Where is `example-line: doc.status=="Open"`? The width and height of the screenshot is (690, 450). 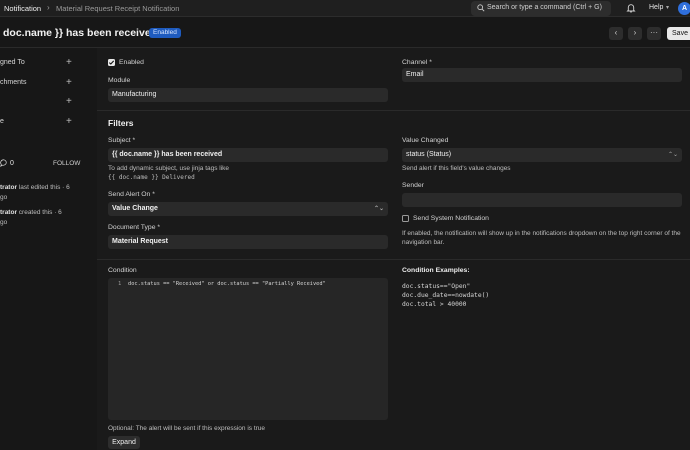 example-line: doc.status=="Open" is located at coordinates (436, 286).